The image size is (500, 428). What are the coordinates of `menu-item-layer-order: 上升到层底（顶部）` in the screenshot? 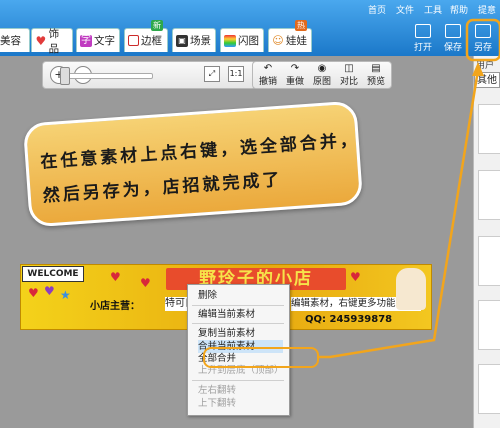 It's located at (241, 370).